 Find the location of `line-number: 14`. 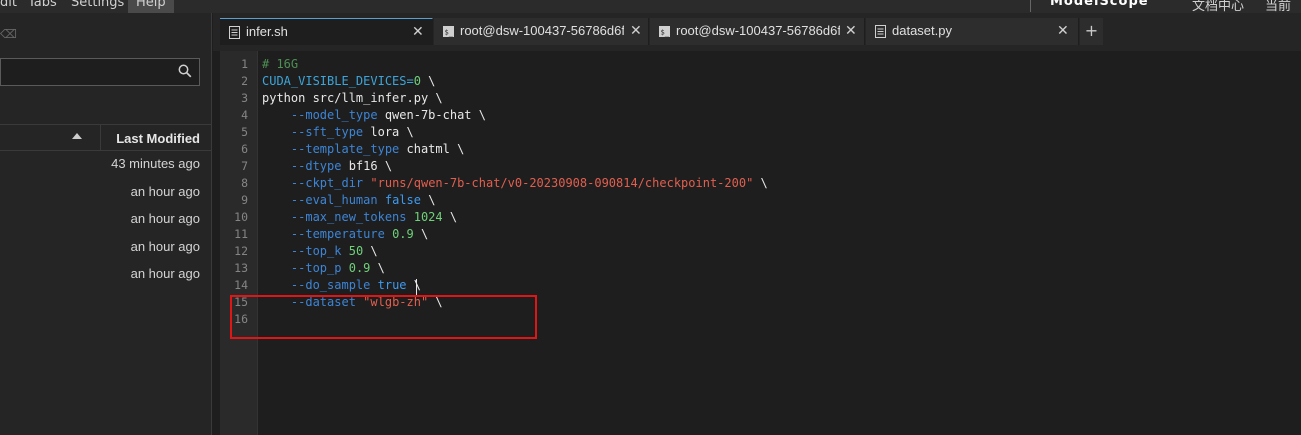

line-number: 14 is located at coordinates (241, 285).